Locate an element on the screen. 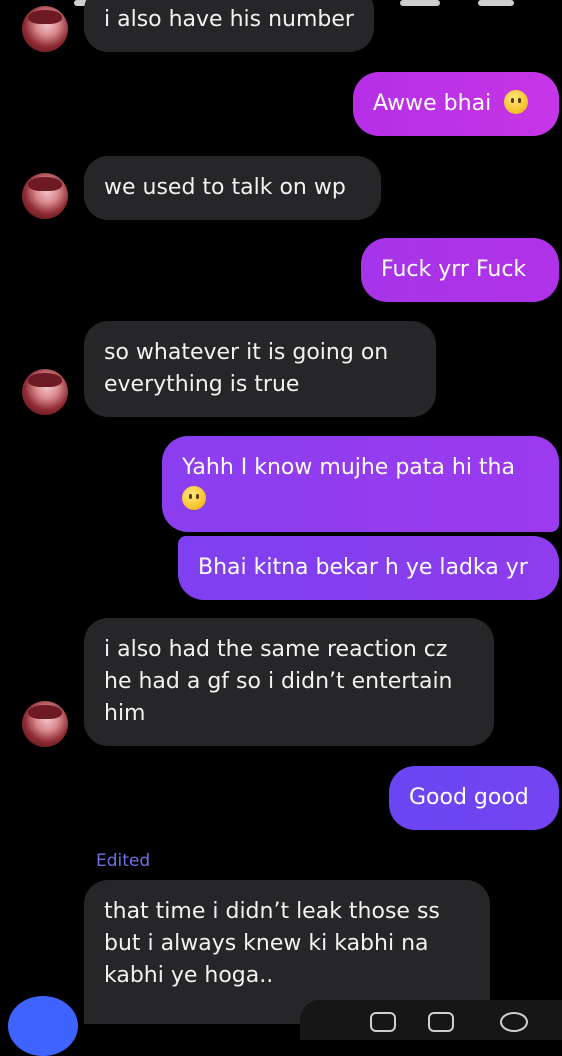 The width and height of the screenshot is (562, 1056). message-text: we used to talk on wp is located at coordinates (225, 187).